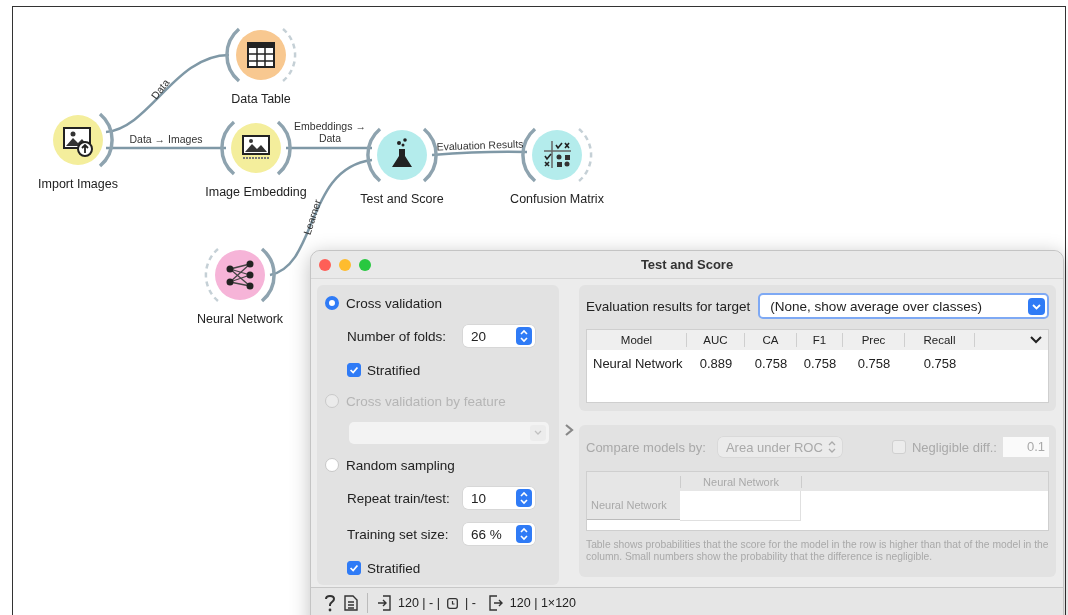  I want to click on column-header: CA, so click(771, 340).